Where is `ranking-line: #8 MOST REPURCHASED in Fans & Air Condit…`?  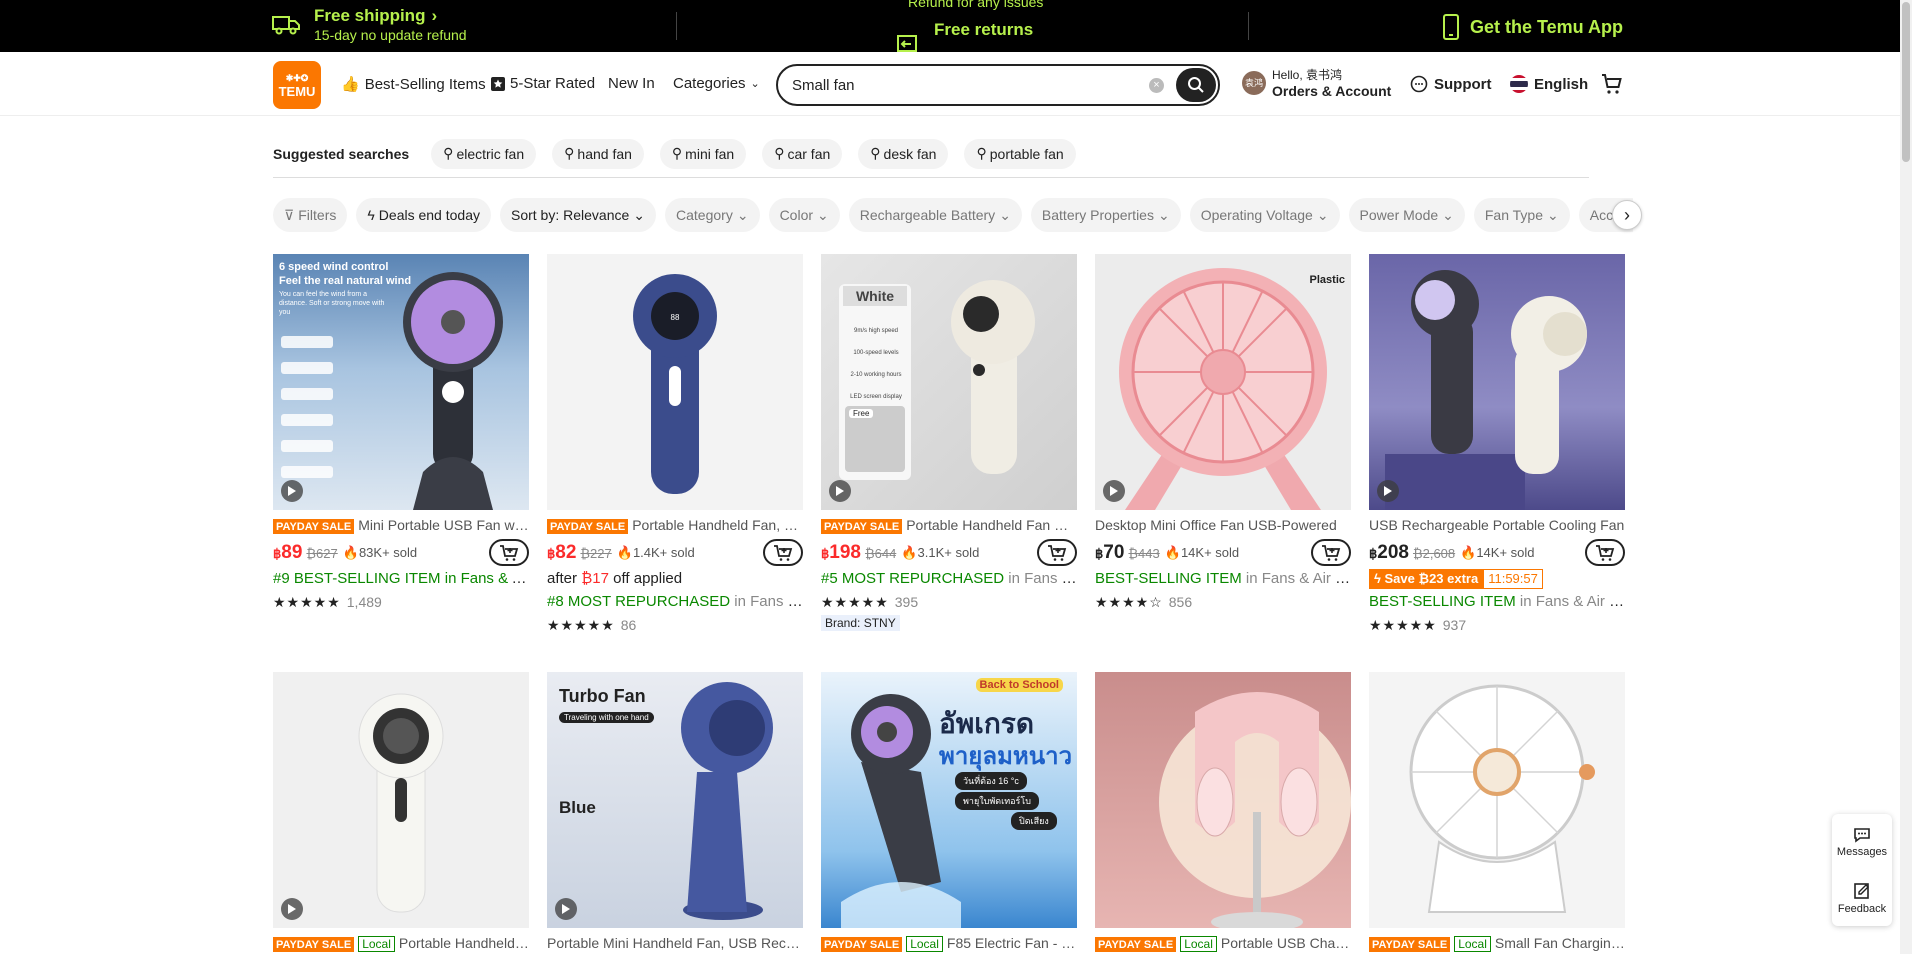
ranking-line: #8 MOST REPURCHASED in Fans & Air Condit… is located at coordinates (675, 602).